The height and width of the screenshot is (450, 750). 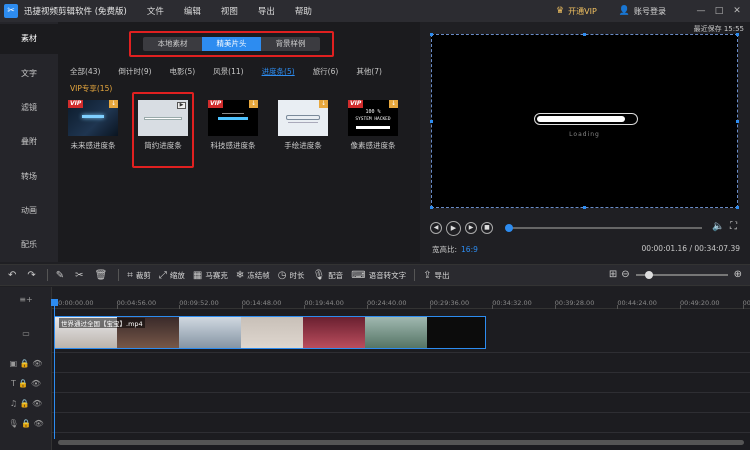 I want to click on maximize-button: □, so click(x=719, y=11).